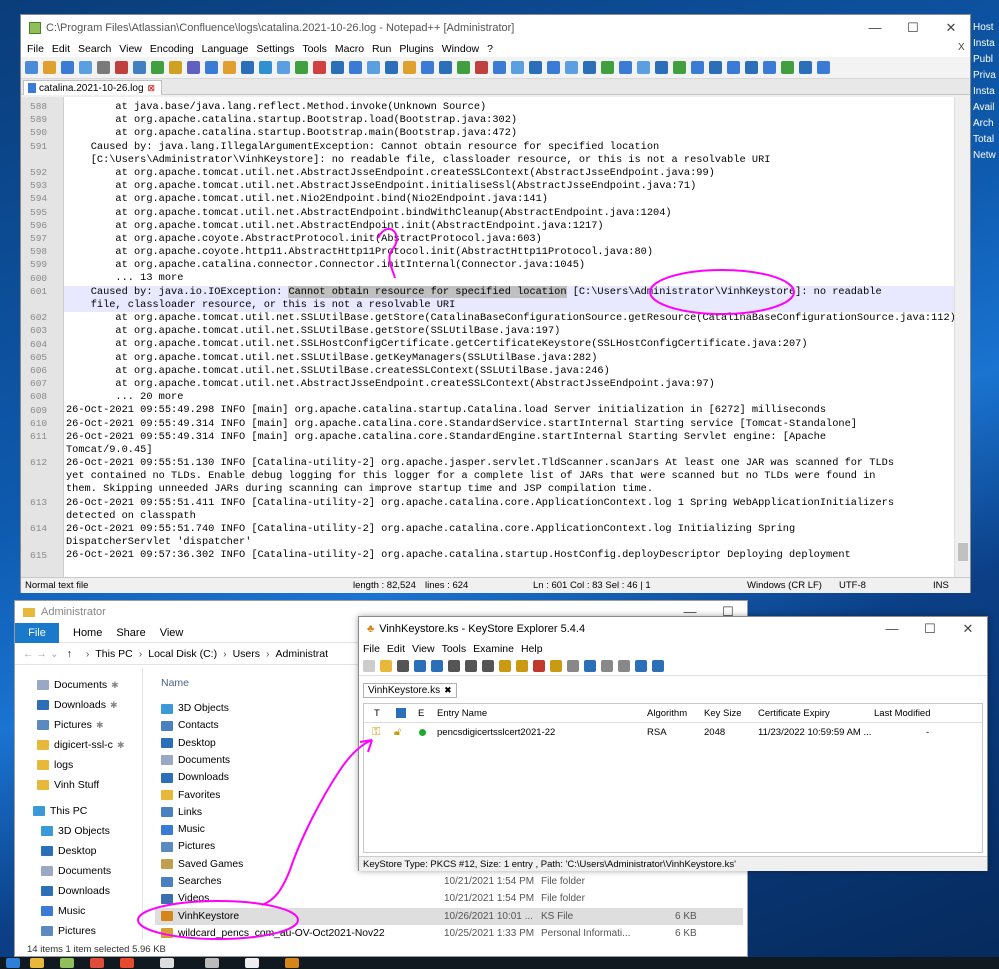 This screenshot has width=999, height=969. What do you see at coordinates (75, 891) in the screenshot?
I see `nav-item: Downloads` at bounding box center [75, 891].